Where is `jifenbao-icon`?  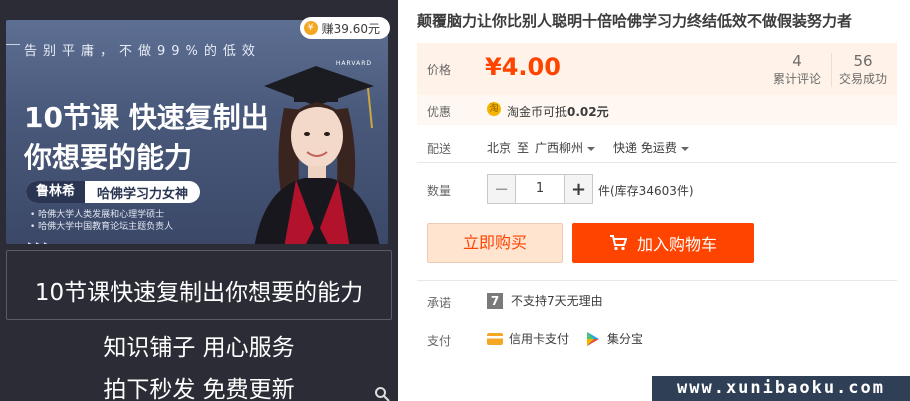 jifenbao-icon is located at coordinates (593, 338).